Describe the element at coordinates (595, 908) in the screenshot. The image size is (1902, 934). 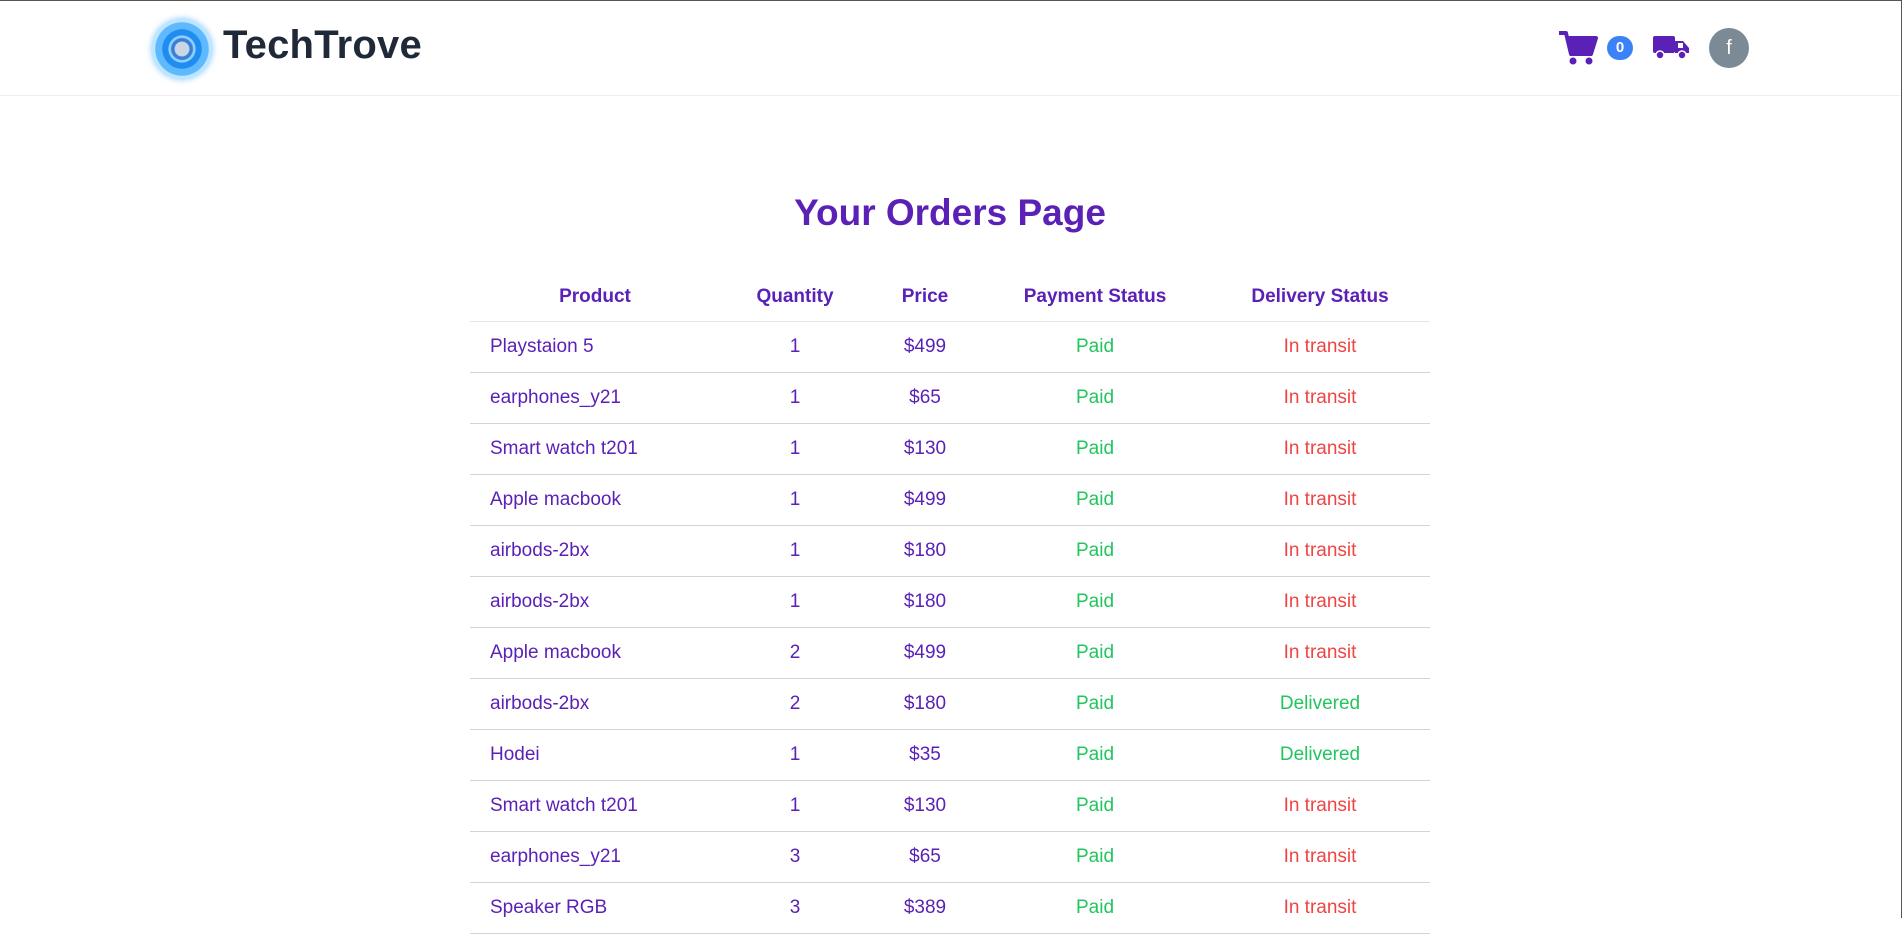
I see `product-cell: Speaker RGB` at that location.